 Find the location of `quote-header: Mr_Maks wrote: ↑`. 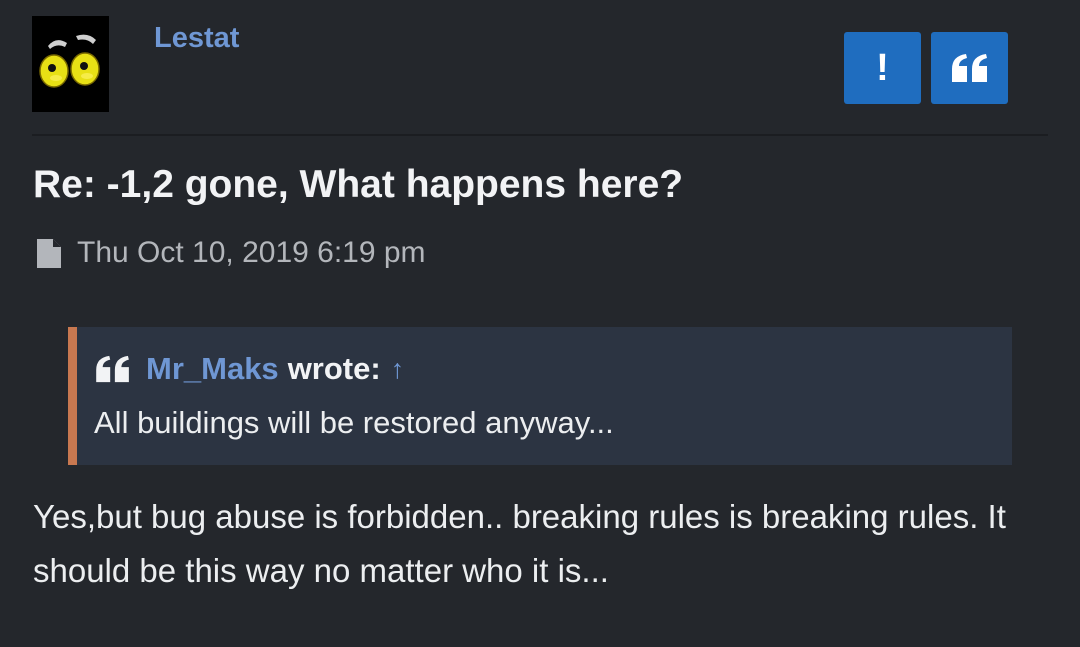

quote-header: Mr_Maks wrote: ↑ is located at coordinates (249, 369).